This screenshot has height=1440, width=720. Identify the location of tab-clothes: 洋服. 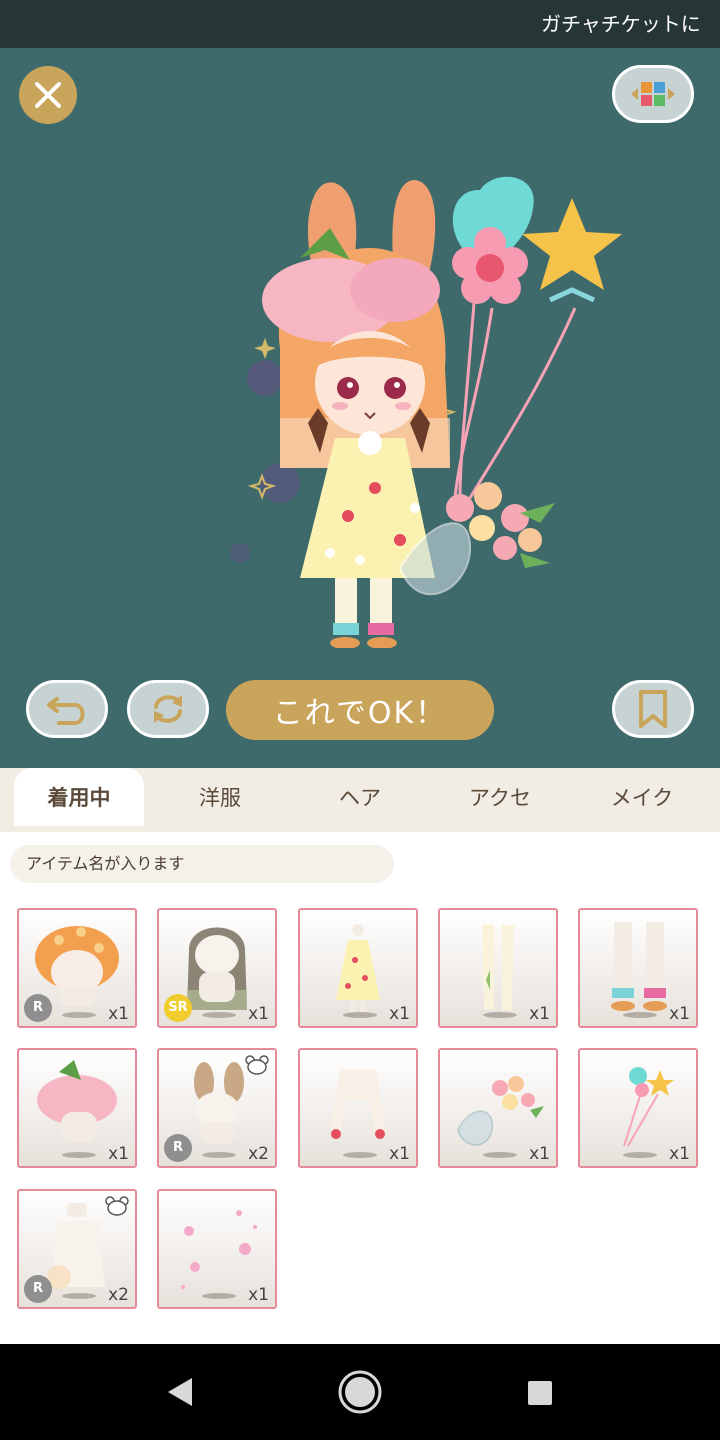
(220, 797).